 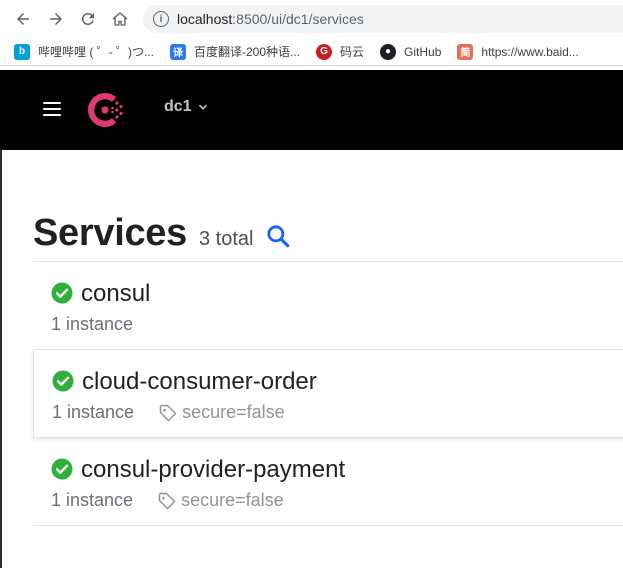 I want to click on bilibili-icon: b, so click(x=22, y=51).